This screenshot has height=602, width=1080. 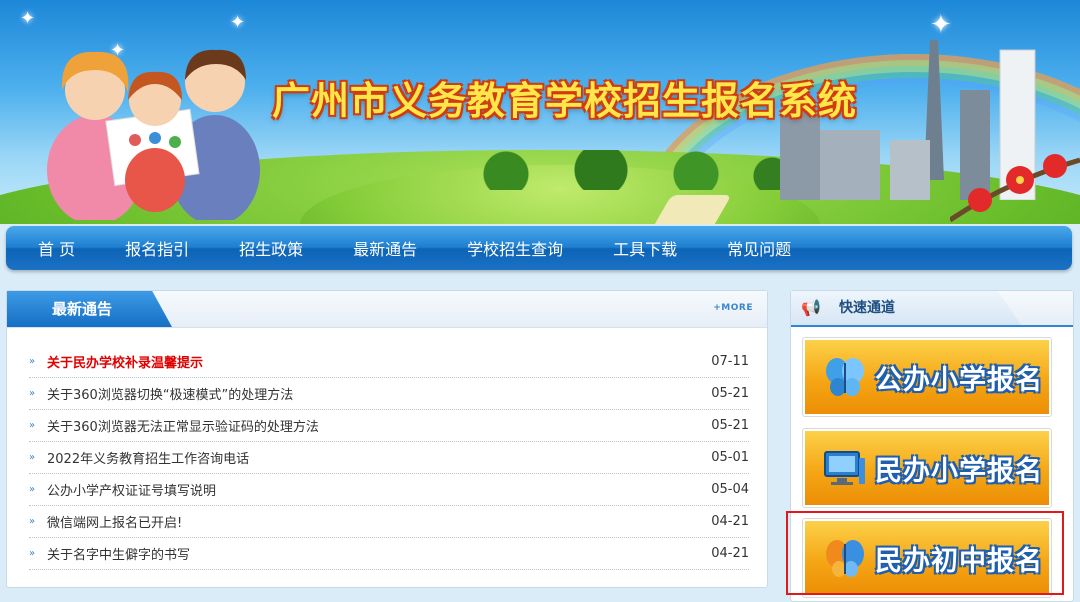 What do you see at coordinates (56, 248) in the screenshot?
I see `nav-item-home: 首 页` at bounding box center [56, 248].